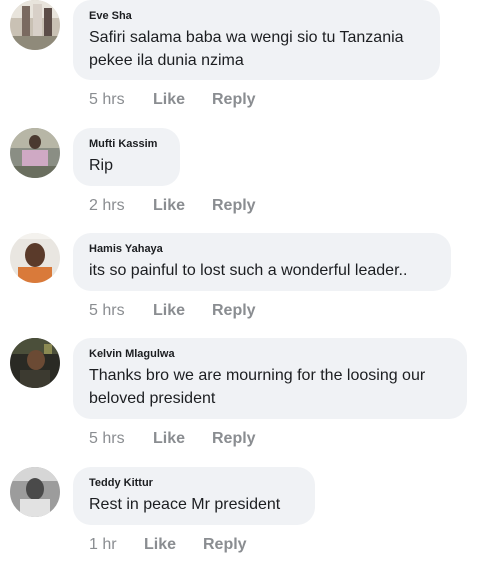 The width and height of the screenshot is (480, 565). I want to click on comment-text: Rip, so click(101, 165).